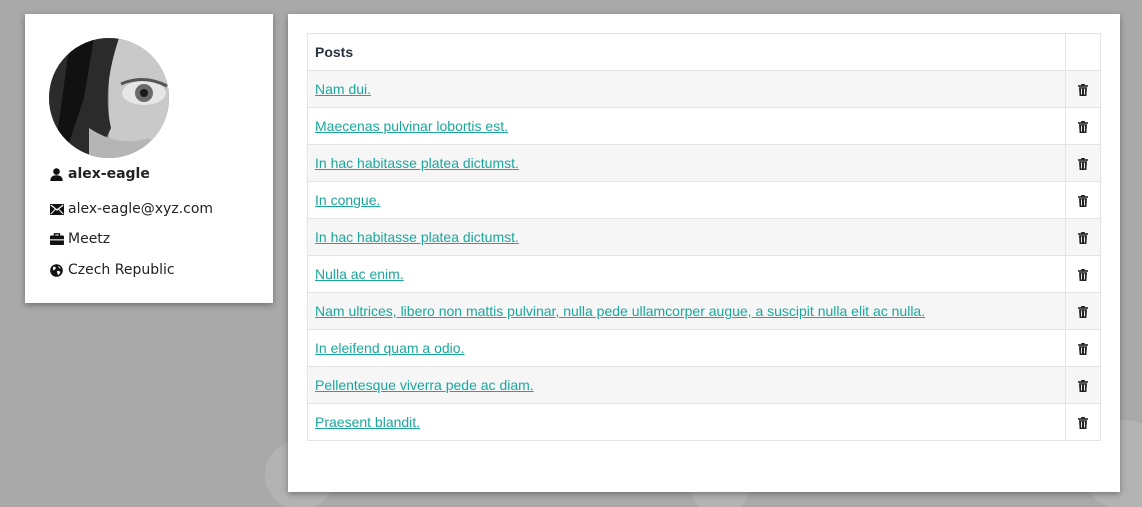 The width and height of the screenshot is (1142, 507). I want to click on post-link: In congue., so click(347, 200).